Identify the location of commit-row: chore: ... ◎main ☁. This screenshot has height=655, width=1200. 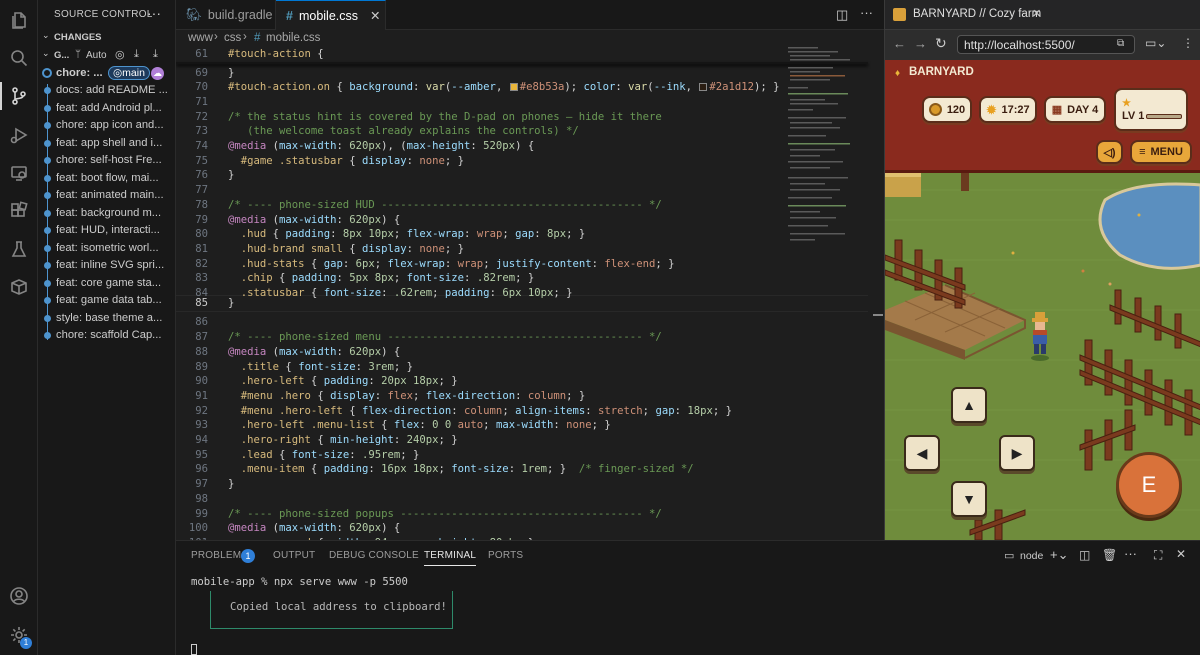
(107, 73).